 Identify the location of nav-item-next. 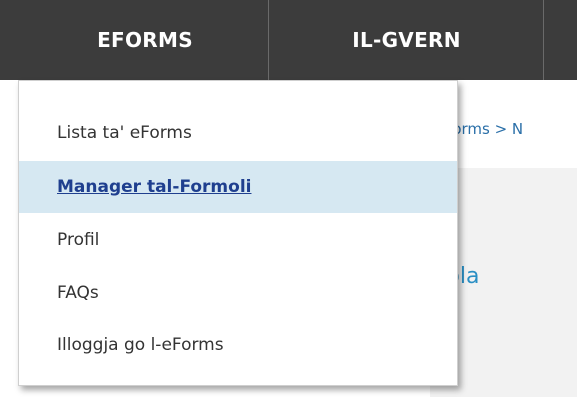
(561, 40).